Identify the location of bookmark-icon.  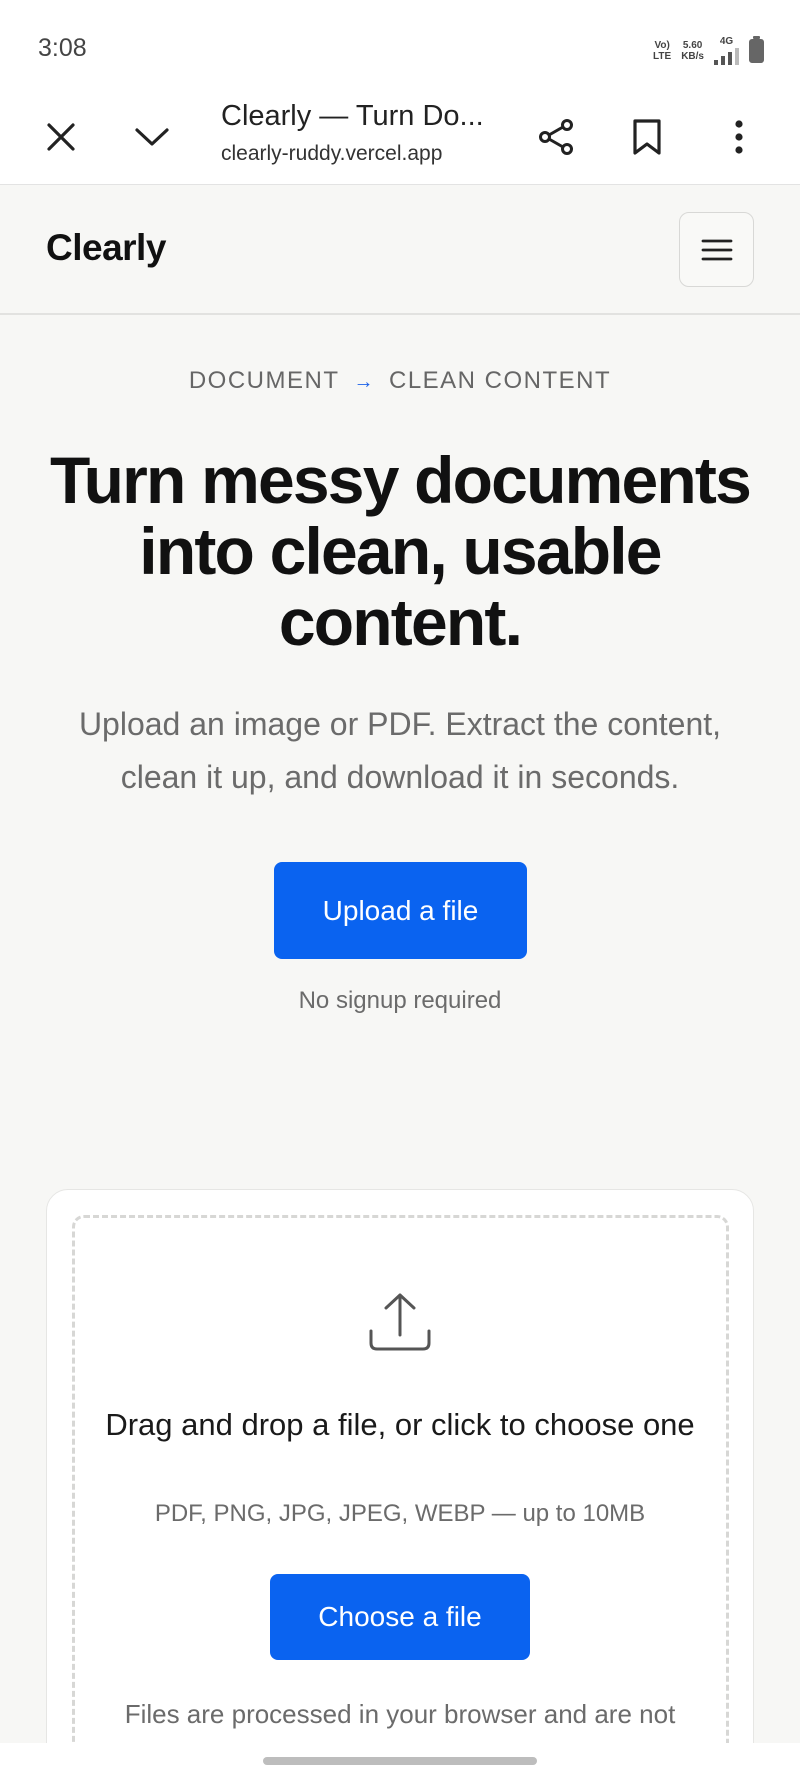
(647, 137).